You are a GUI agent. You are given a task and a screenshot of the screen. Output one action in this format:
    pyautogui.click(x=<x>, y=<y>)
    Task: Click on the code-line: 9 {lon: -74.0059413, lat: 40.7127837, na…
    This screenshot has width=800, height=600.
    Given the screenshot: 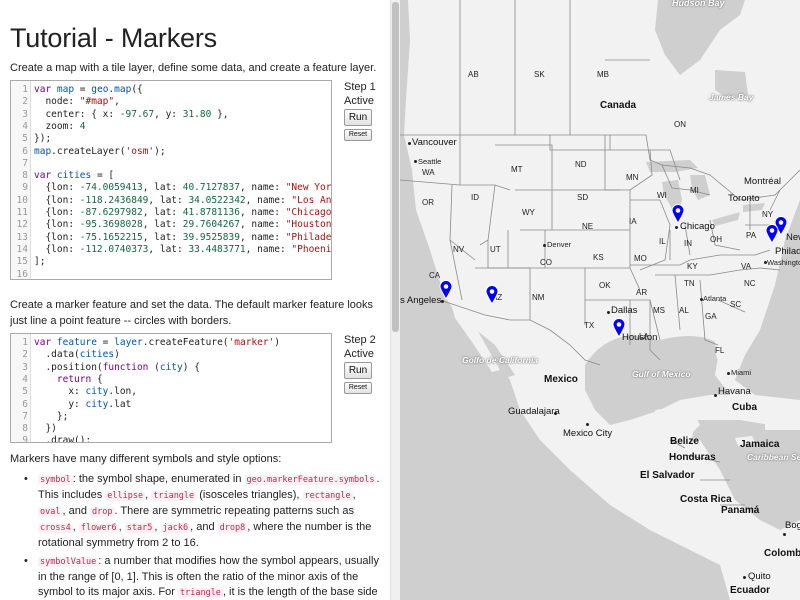 What is the action you would take?
    pyautogui.click(x=171, y=188)
    